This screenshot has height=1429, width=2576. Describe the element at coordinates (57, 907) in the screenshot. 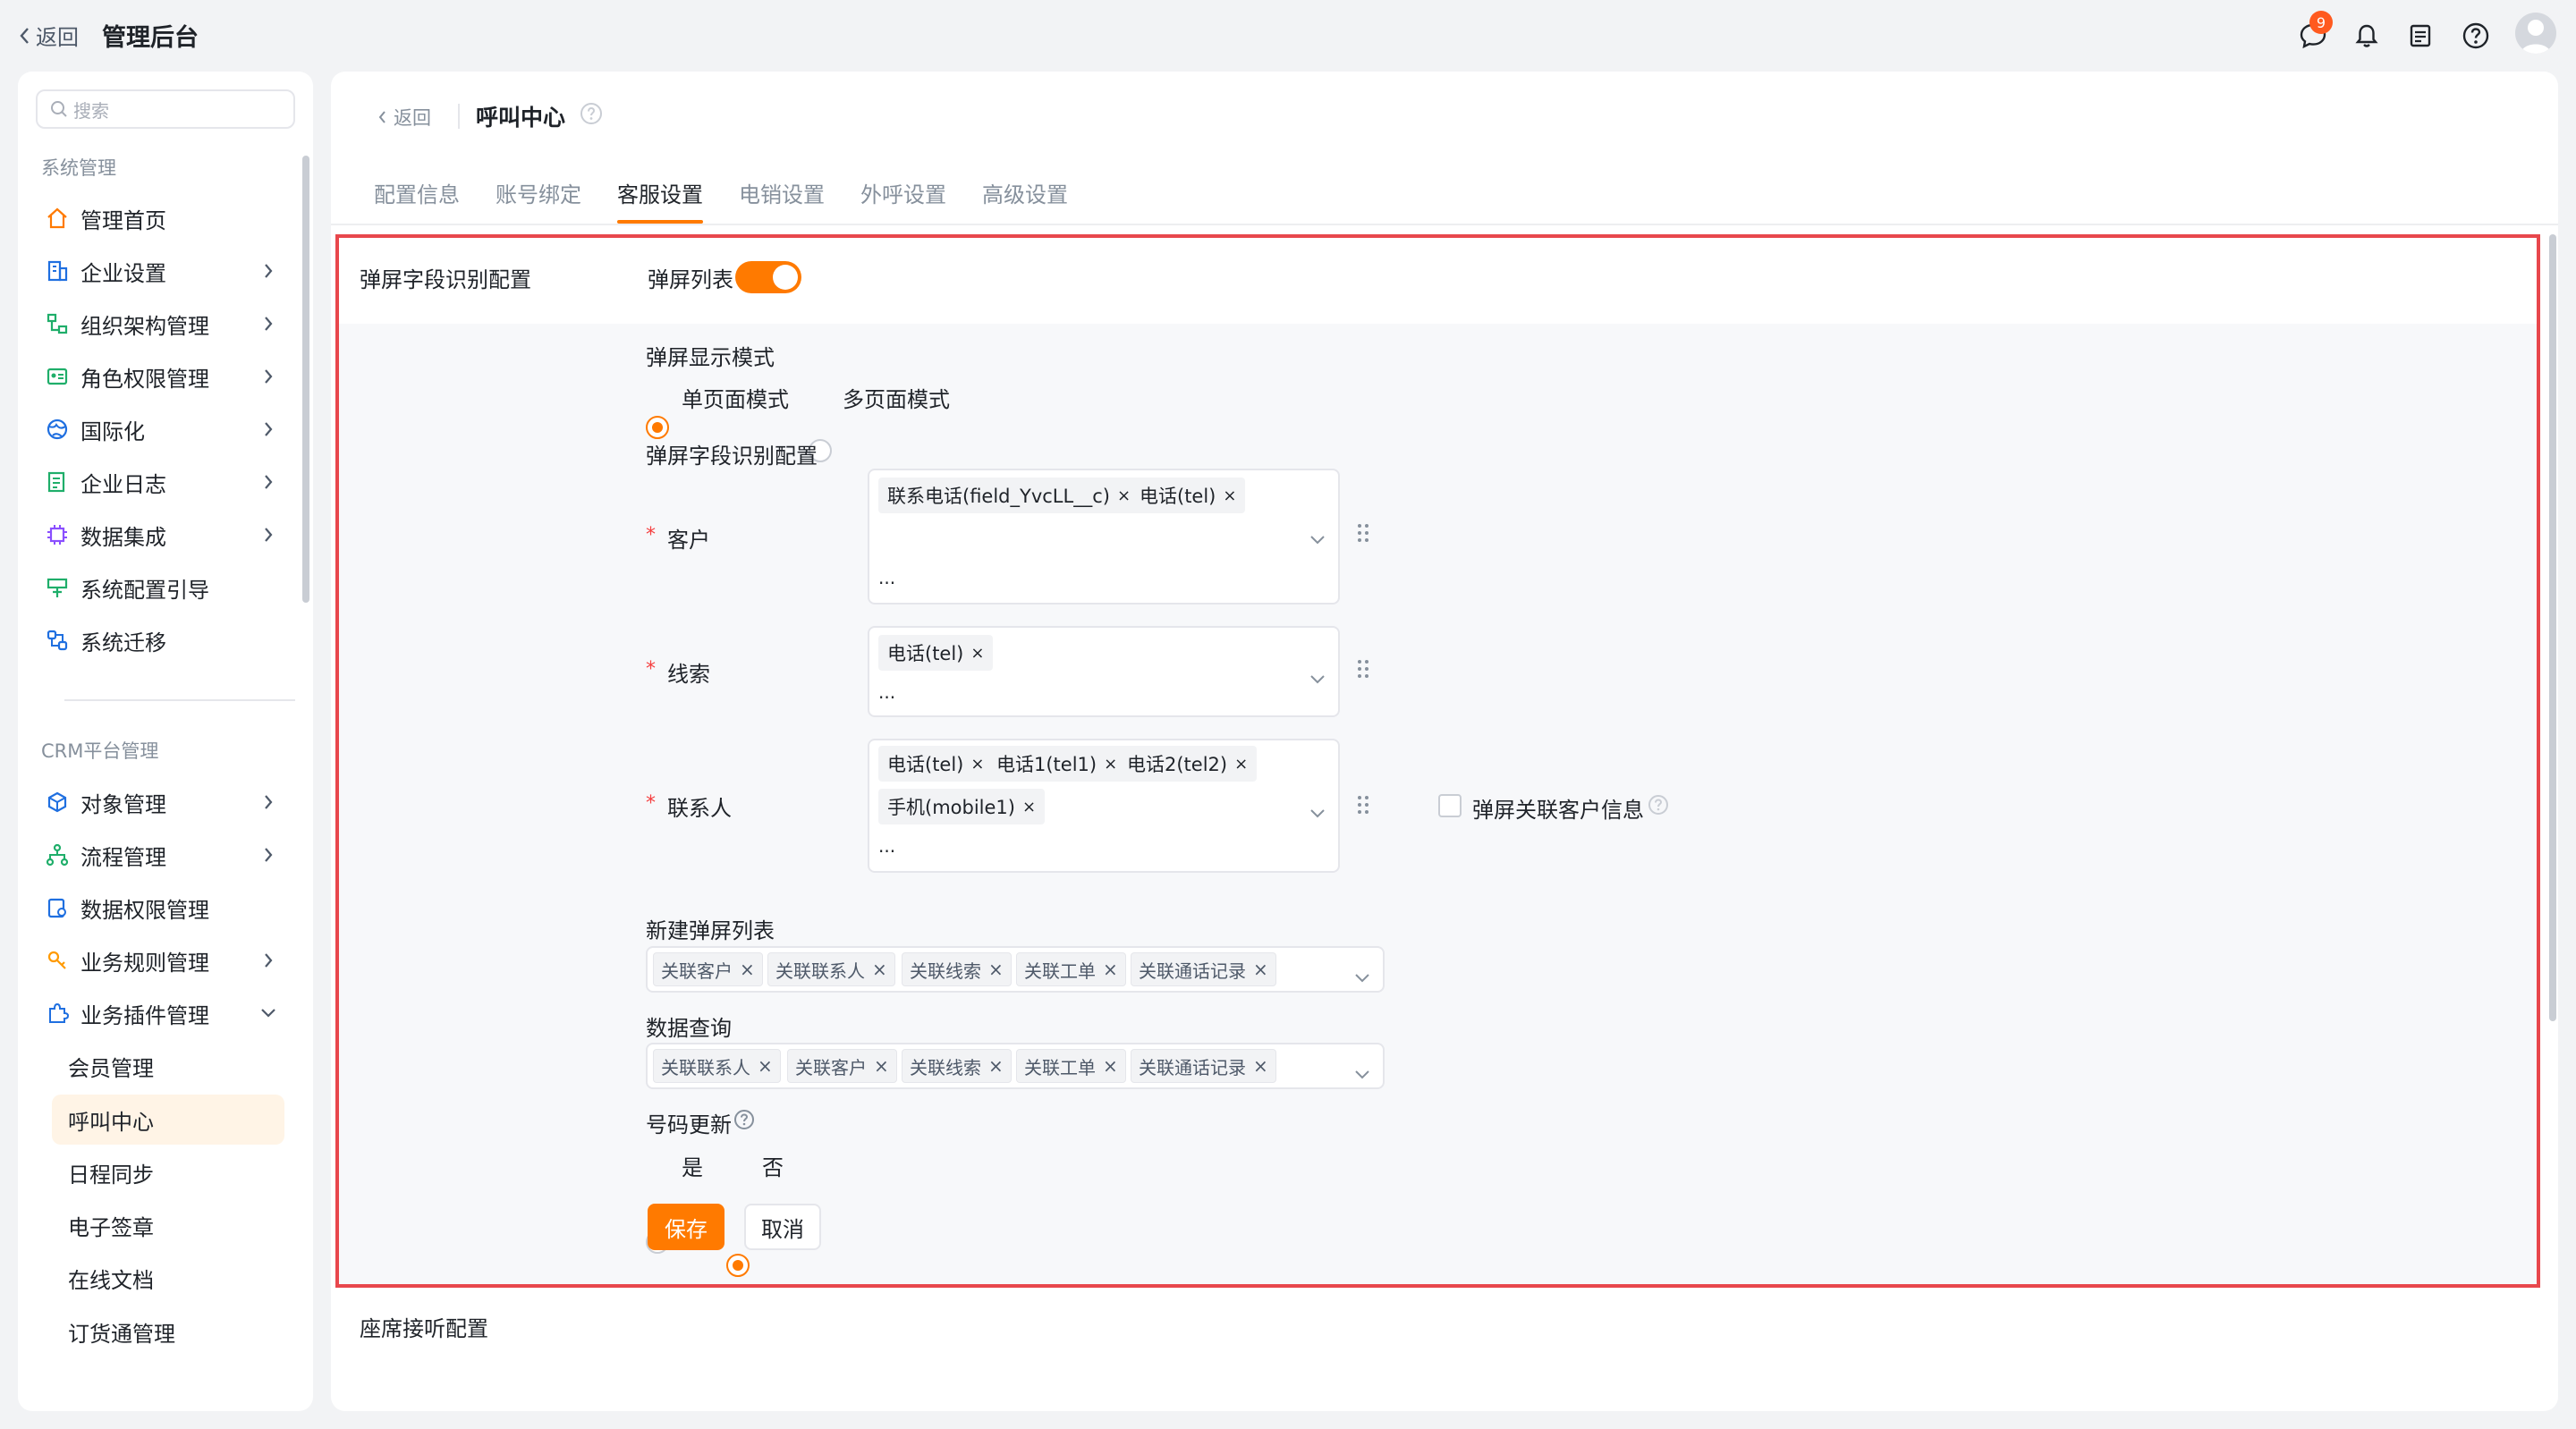

I see `data-permission-icon` at that location.